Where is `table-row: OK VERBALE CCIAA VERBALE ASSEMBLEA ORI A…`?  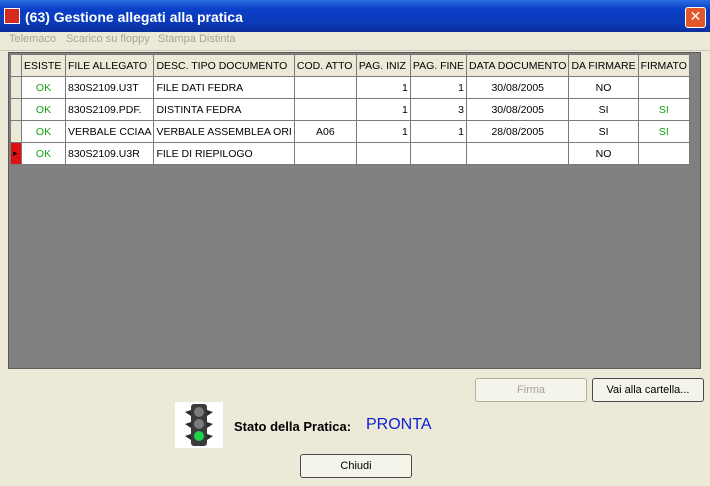
table-row: OK VERBALE CCIAA VERBALE ASSEMBLEA ORI A… is located at coordinates (350, 131).